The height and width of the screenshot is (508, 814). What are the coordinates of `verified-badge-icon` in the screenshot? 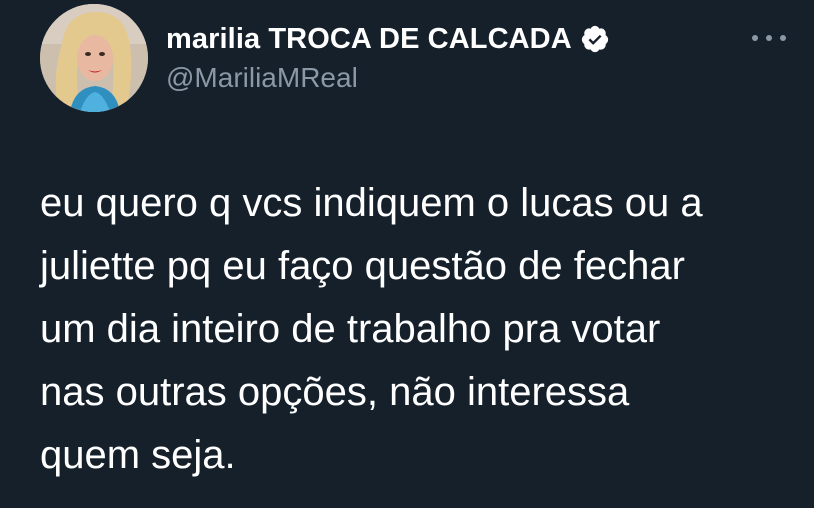 It's located at (595, 39).